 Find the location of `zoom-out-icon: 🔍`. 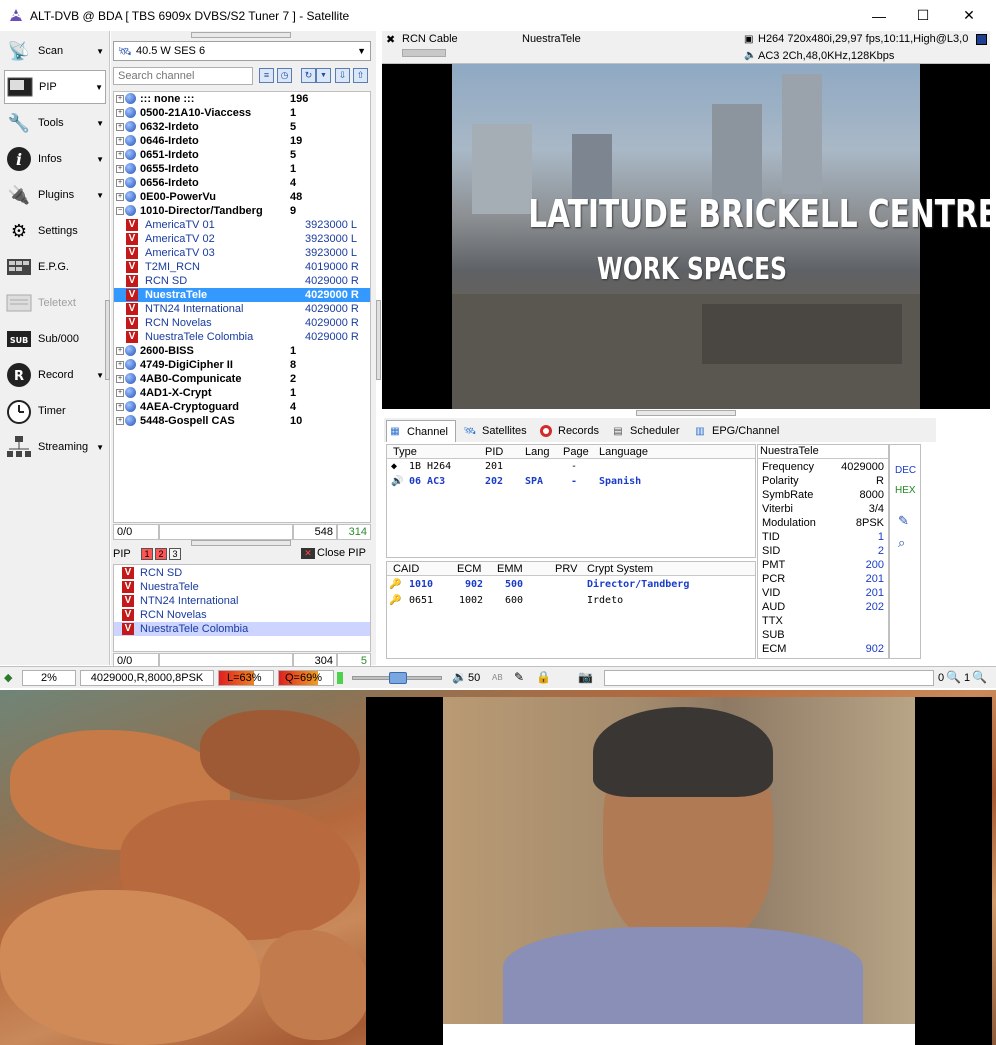

zoom-out-icon: 🔍 is located at coordinates (979, 677).